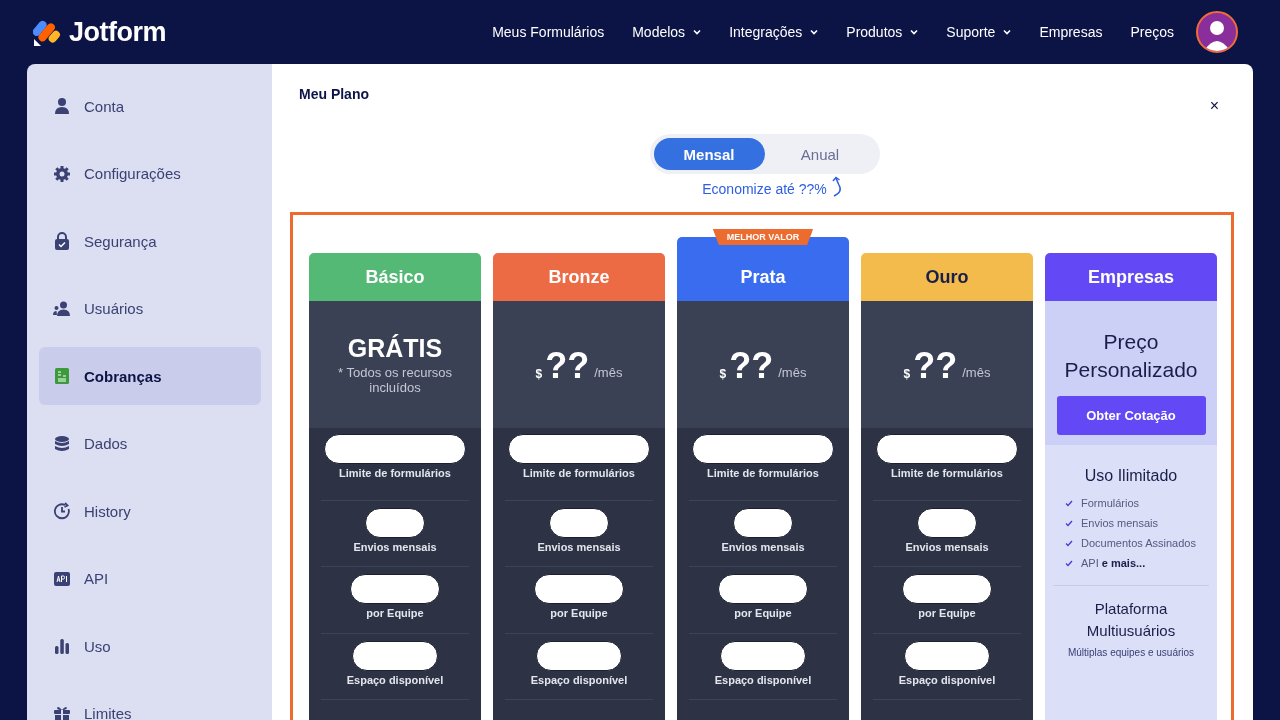 This screenshot has width=1280, height=720. I want to click on section-title: Plataforma Multiusuários, so click(1131, 620).